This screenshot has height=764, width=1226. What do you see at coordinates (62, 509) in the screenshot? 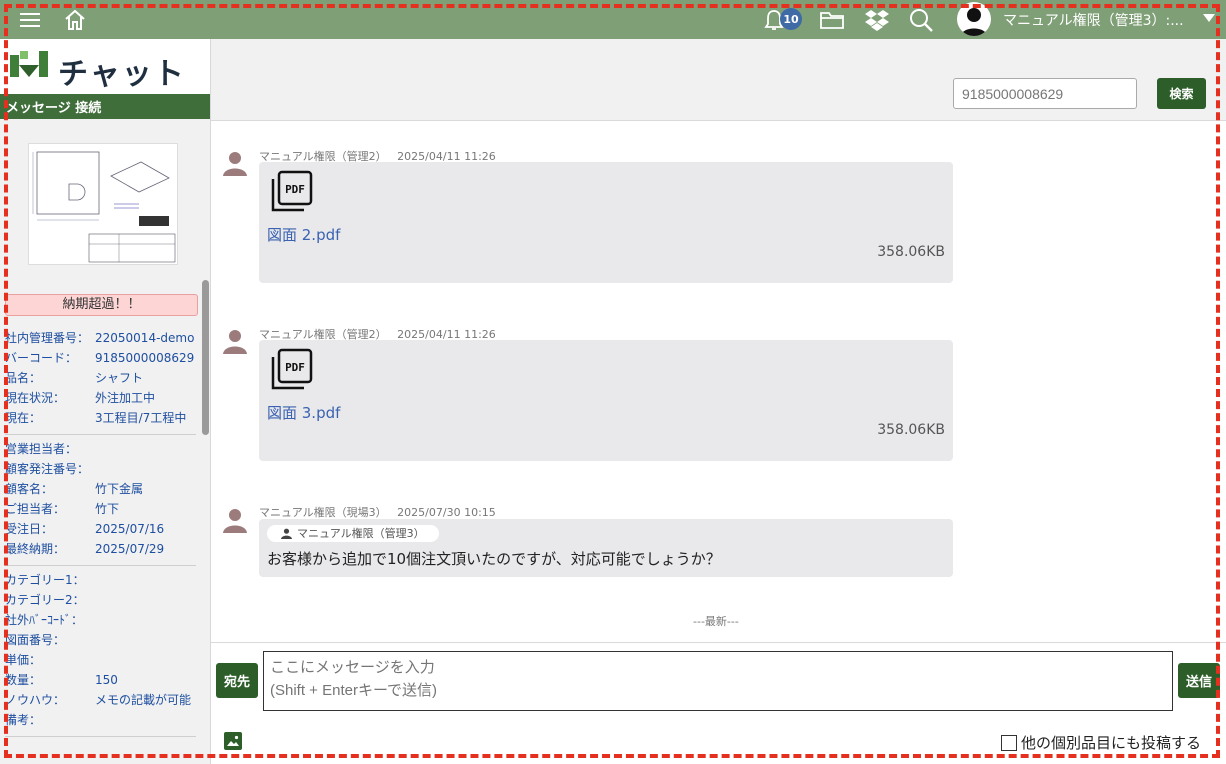
I see `info-row: ご担当者： 竹下` at bounding box center [62, 509].